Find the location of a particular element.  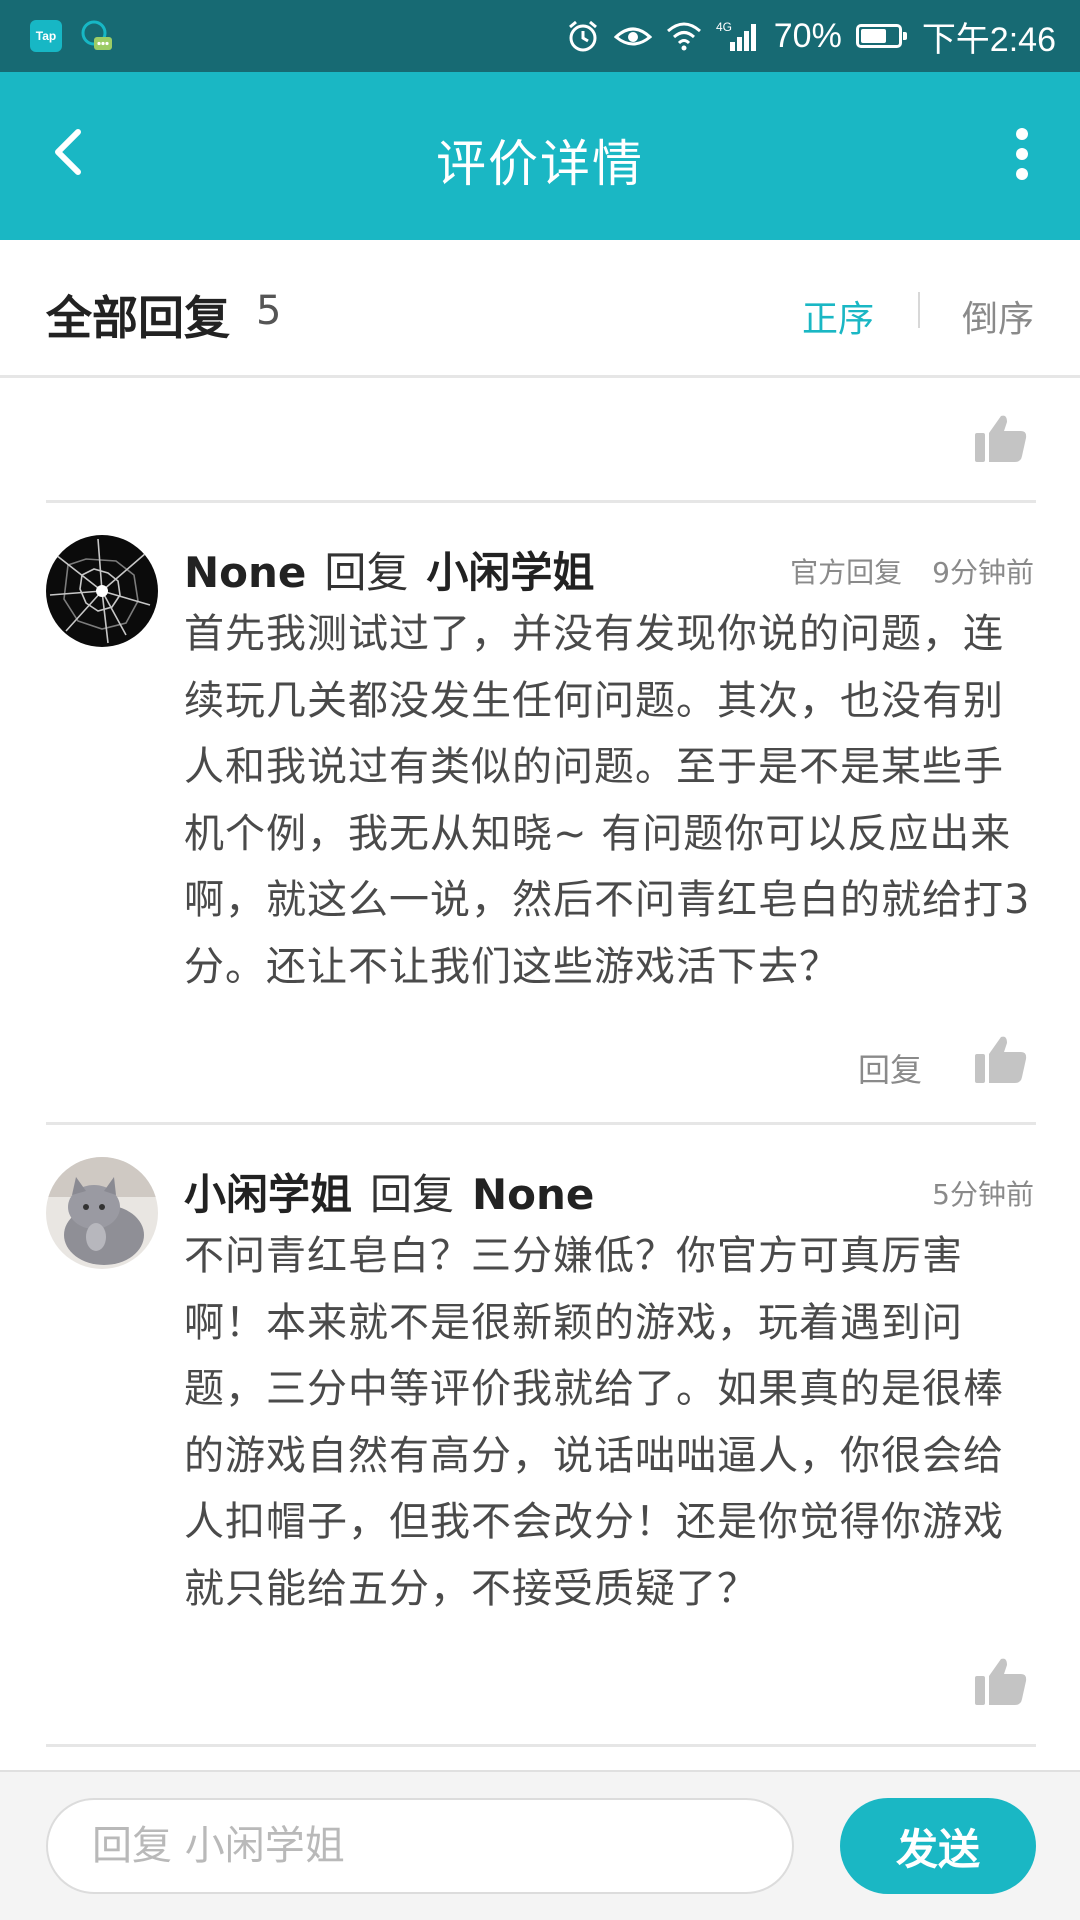

status-bar-right: 4G 70% 下午2:46 is located at coordinates (811, 36).